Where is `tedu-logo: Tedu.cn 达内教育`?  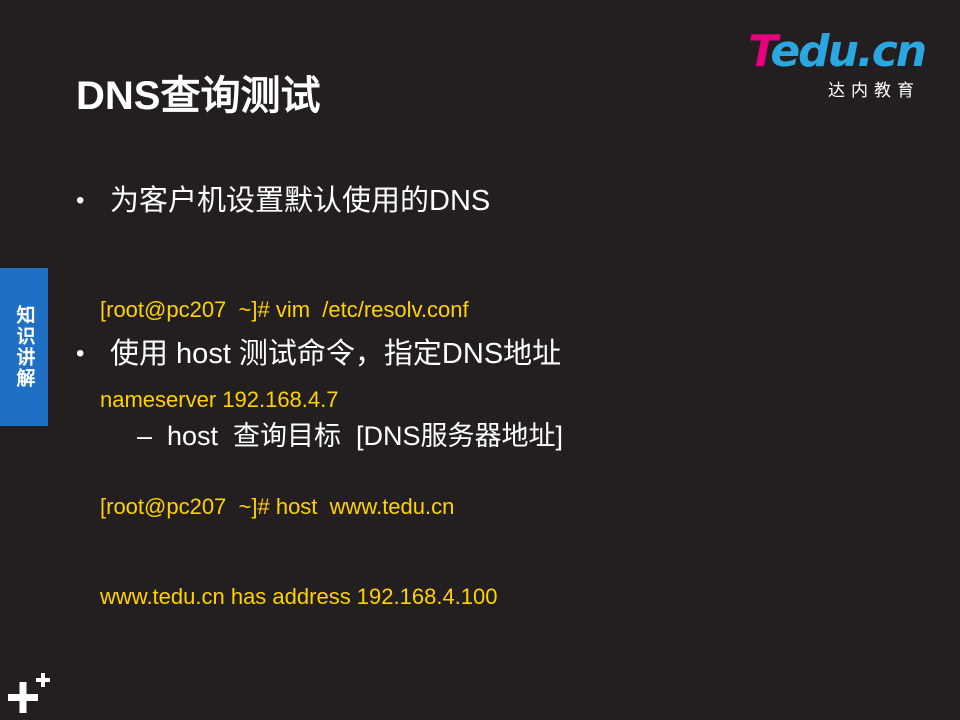 tedu-logo: Tedu.cn 达内教育 is located at coordinates (838, 63).